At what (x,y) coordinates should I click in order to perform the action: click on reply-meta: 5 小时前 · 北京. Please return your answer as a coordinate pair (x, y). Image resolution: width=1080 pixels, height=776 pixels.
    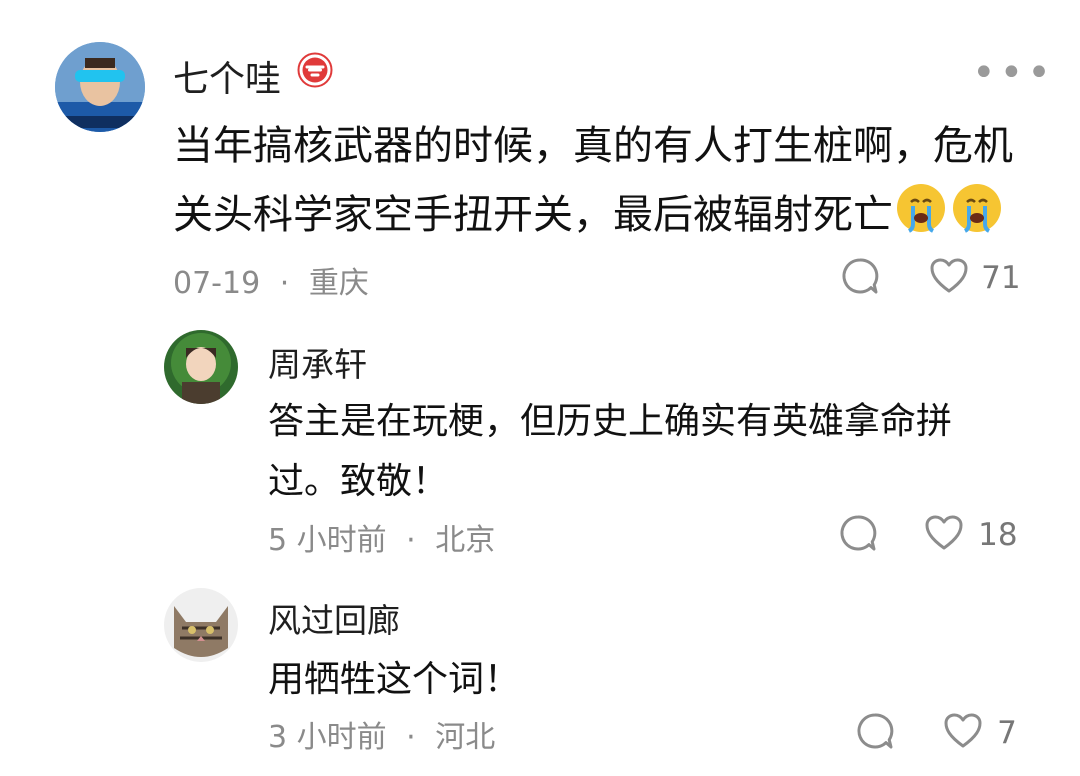
    Looking at the image, I should click on (381, 537).